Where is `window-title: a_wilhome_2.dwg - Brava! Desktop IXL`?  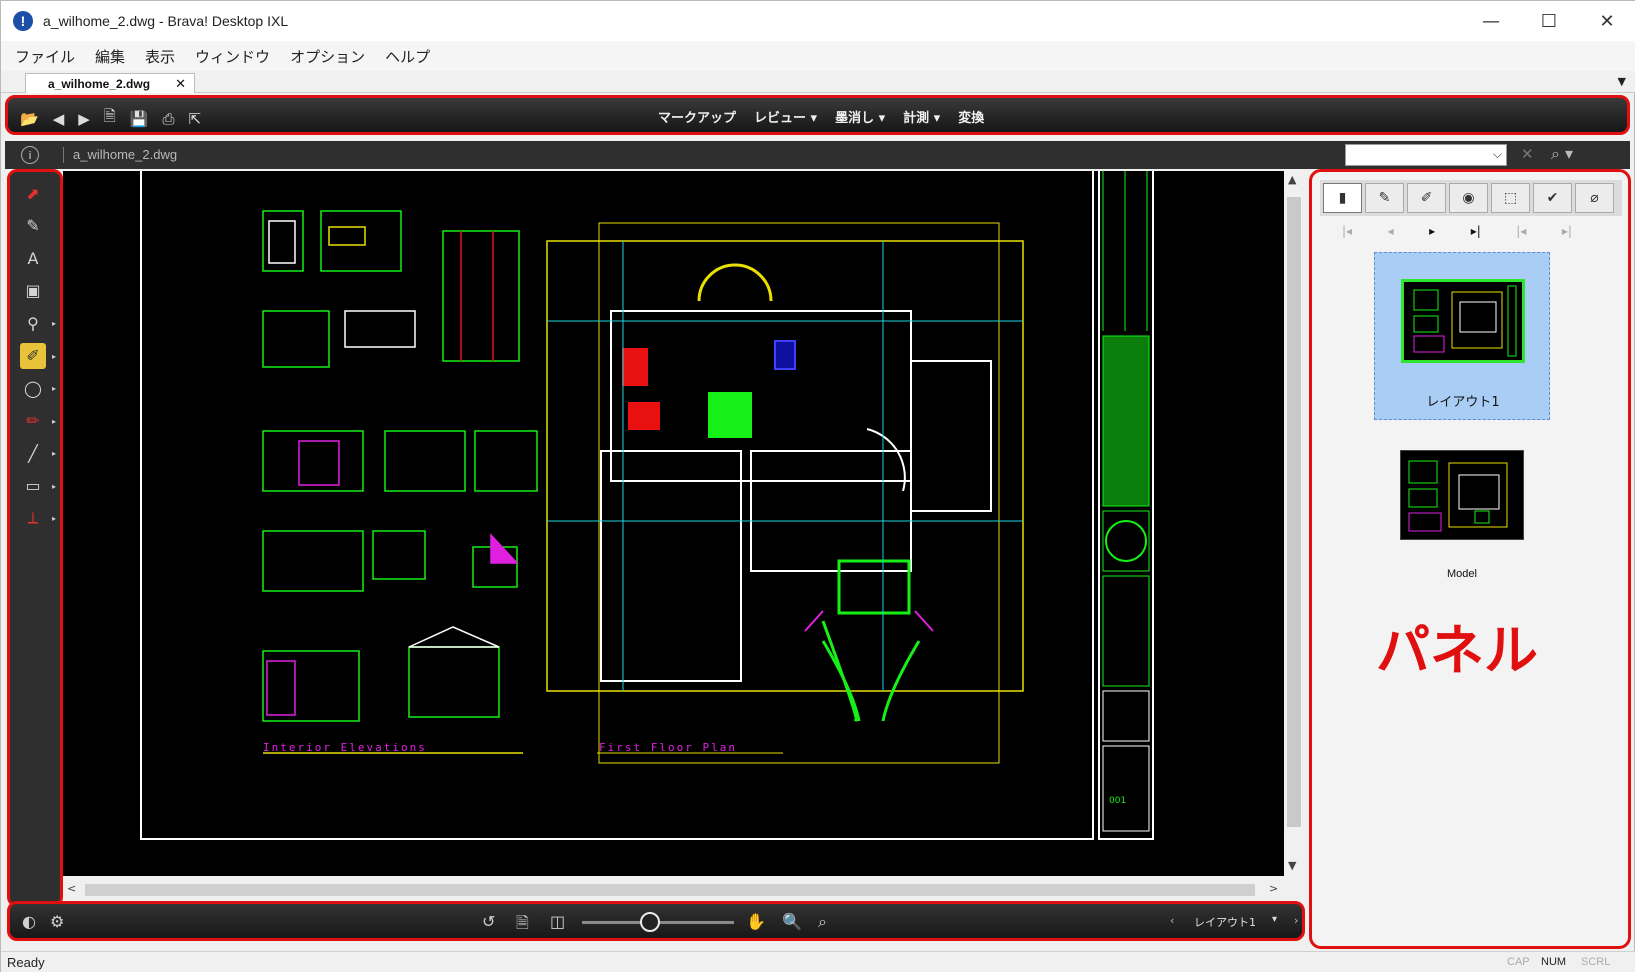
window-title: a_wilhome_2.dwg - Brava! Desktop IXL is located at coordinates (166, 21).